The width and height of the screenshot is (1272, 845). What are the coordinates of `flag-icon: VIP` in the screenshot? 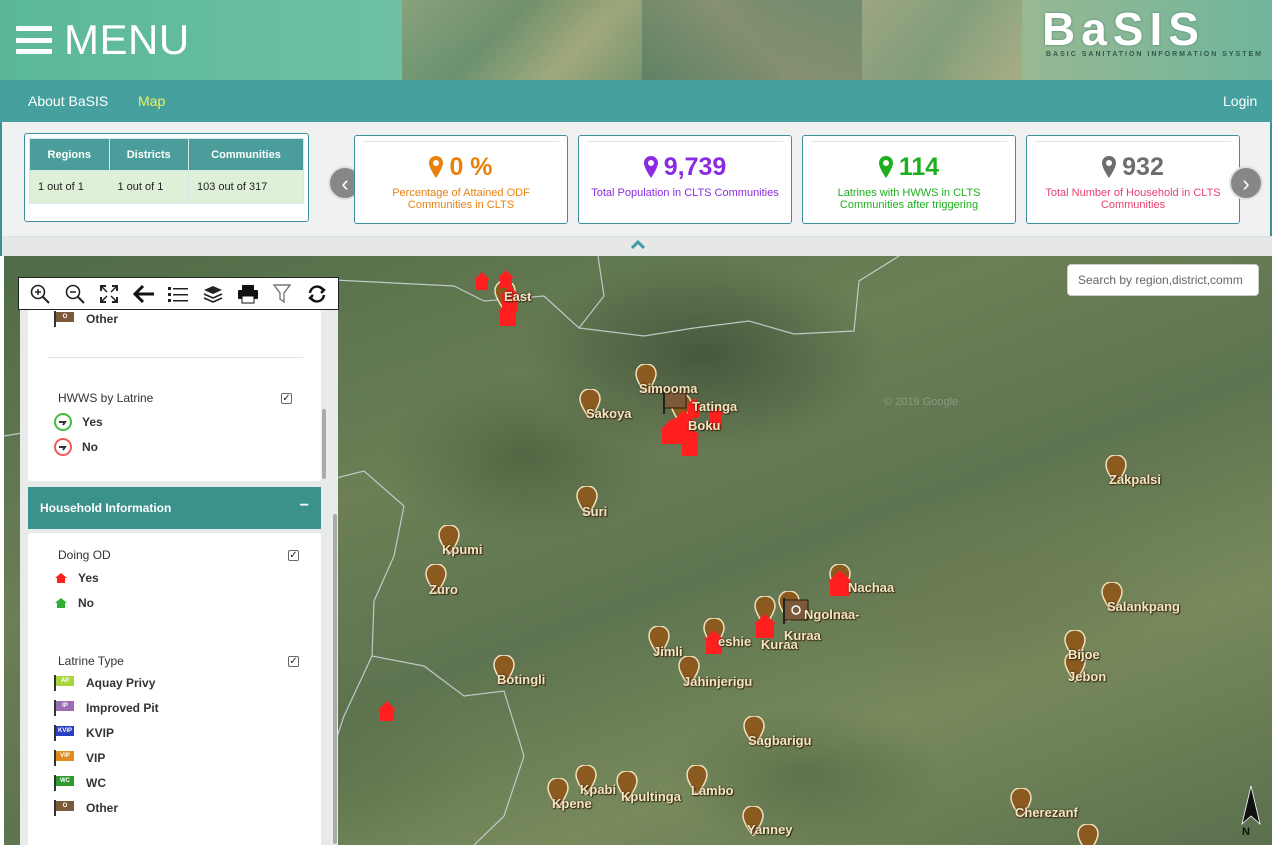 It's located at (65, 758).